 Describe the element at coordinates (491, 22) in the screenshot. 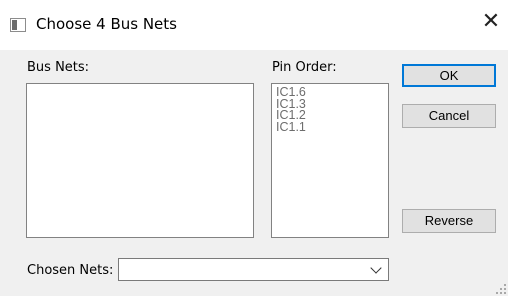

I see `close-icon: ✕` at that location.